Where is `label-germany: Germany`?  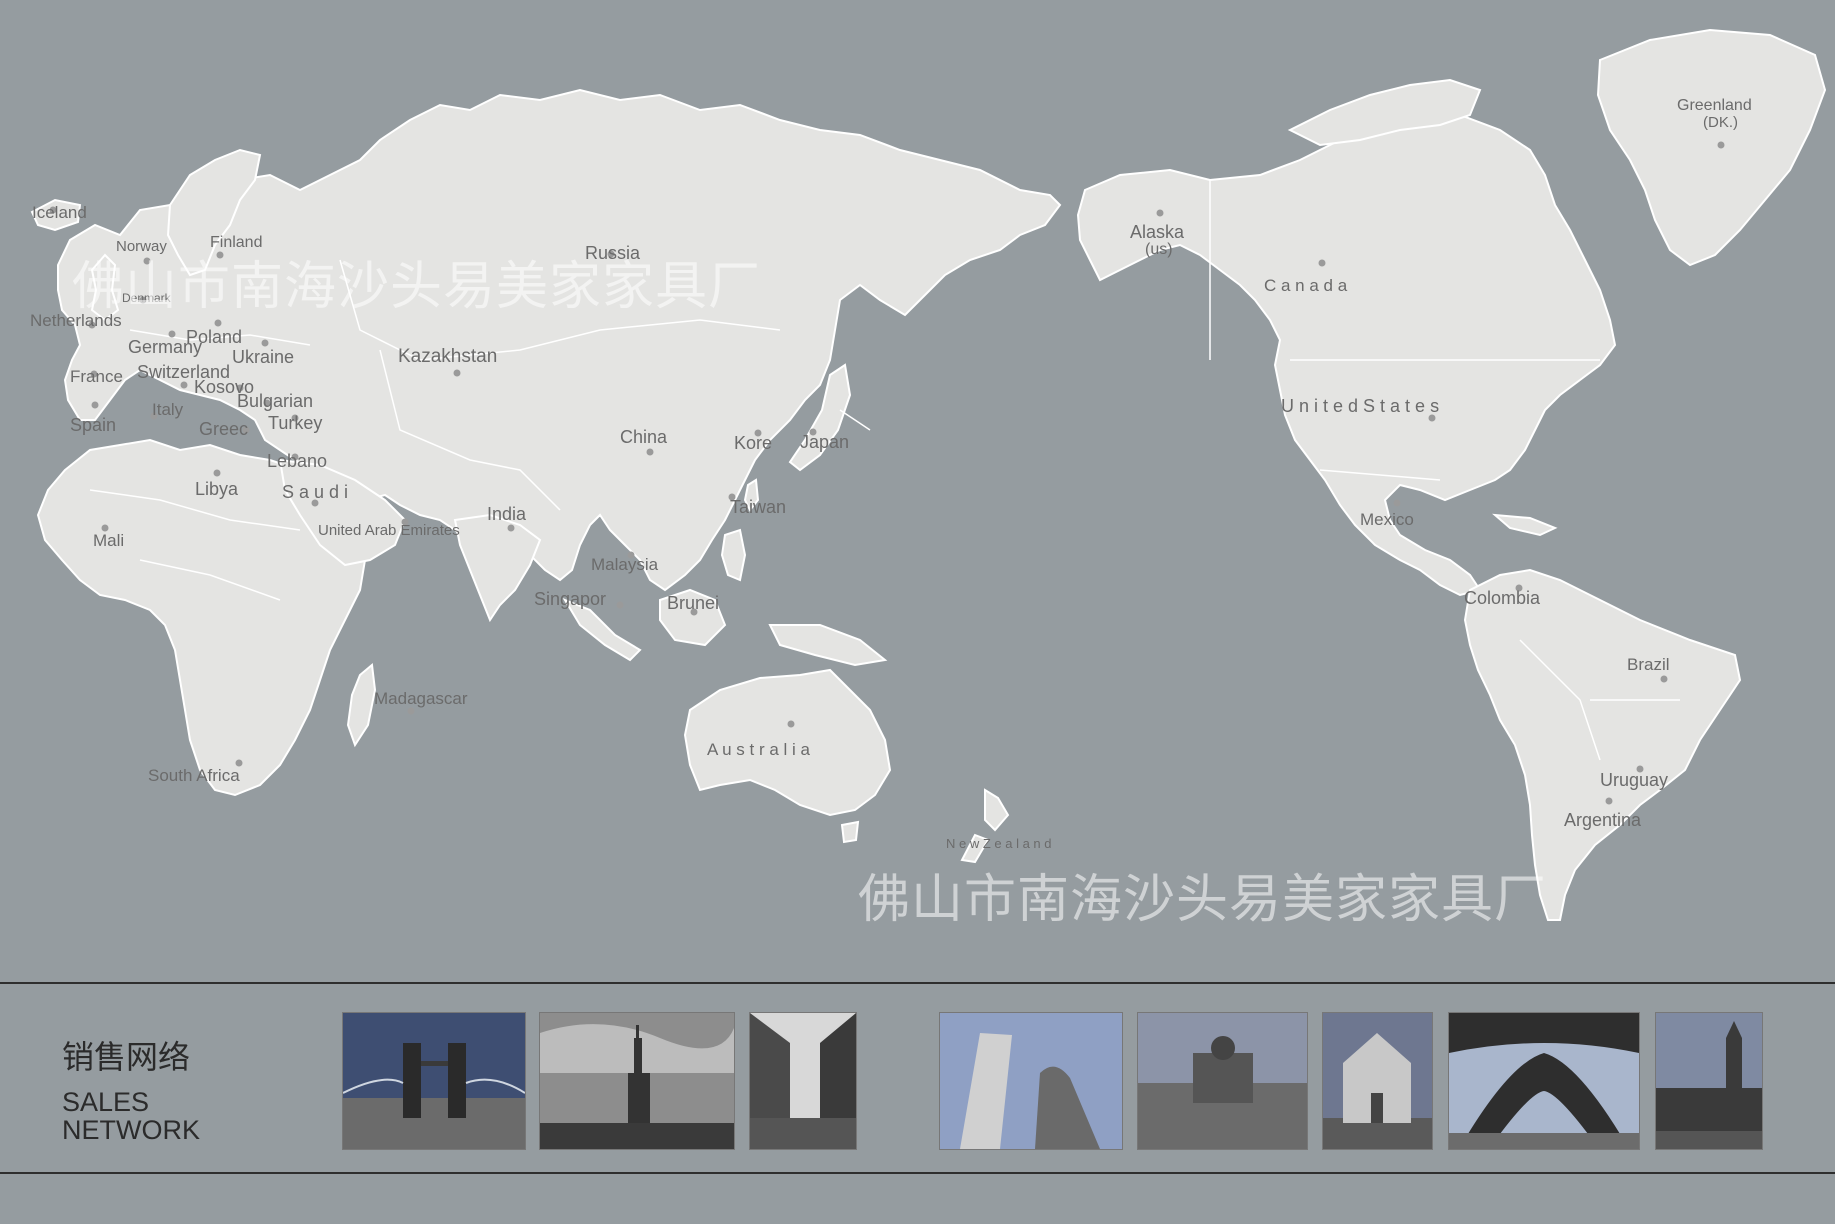 label-germany: Germany is located at coordinates (165, 347).